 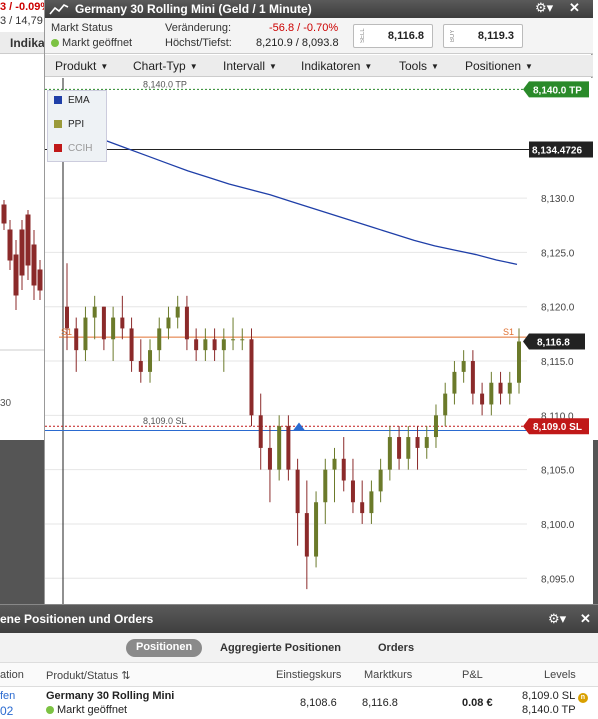 I want to click on row-level-tp: 8,140.0 TP, so click(x=549, y=710).